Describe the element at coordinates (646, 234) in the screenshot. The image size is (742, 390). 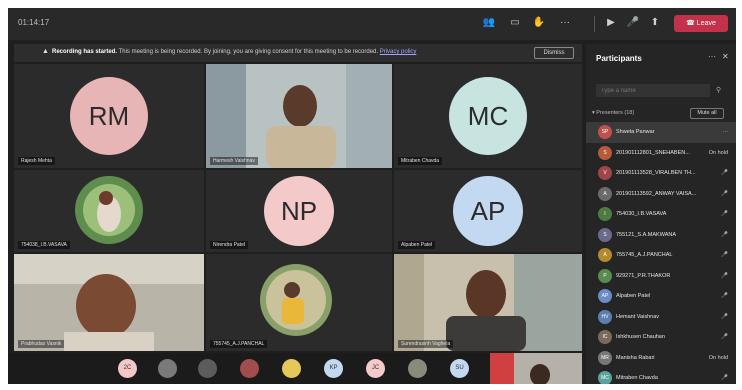
I see `participant-name: 755121_S.A.MAKWANA` at that location.